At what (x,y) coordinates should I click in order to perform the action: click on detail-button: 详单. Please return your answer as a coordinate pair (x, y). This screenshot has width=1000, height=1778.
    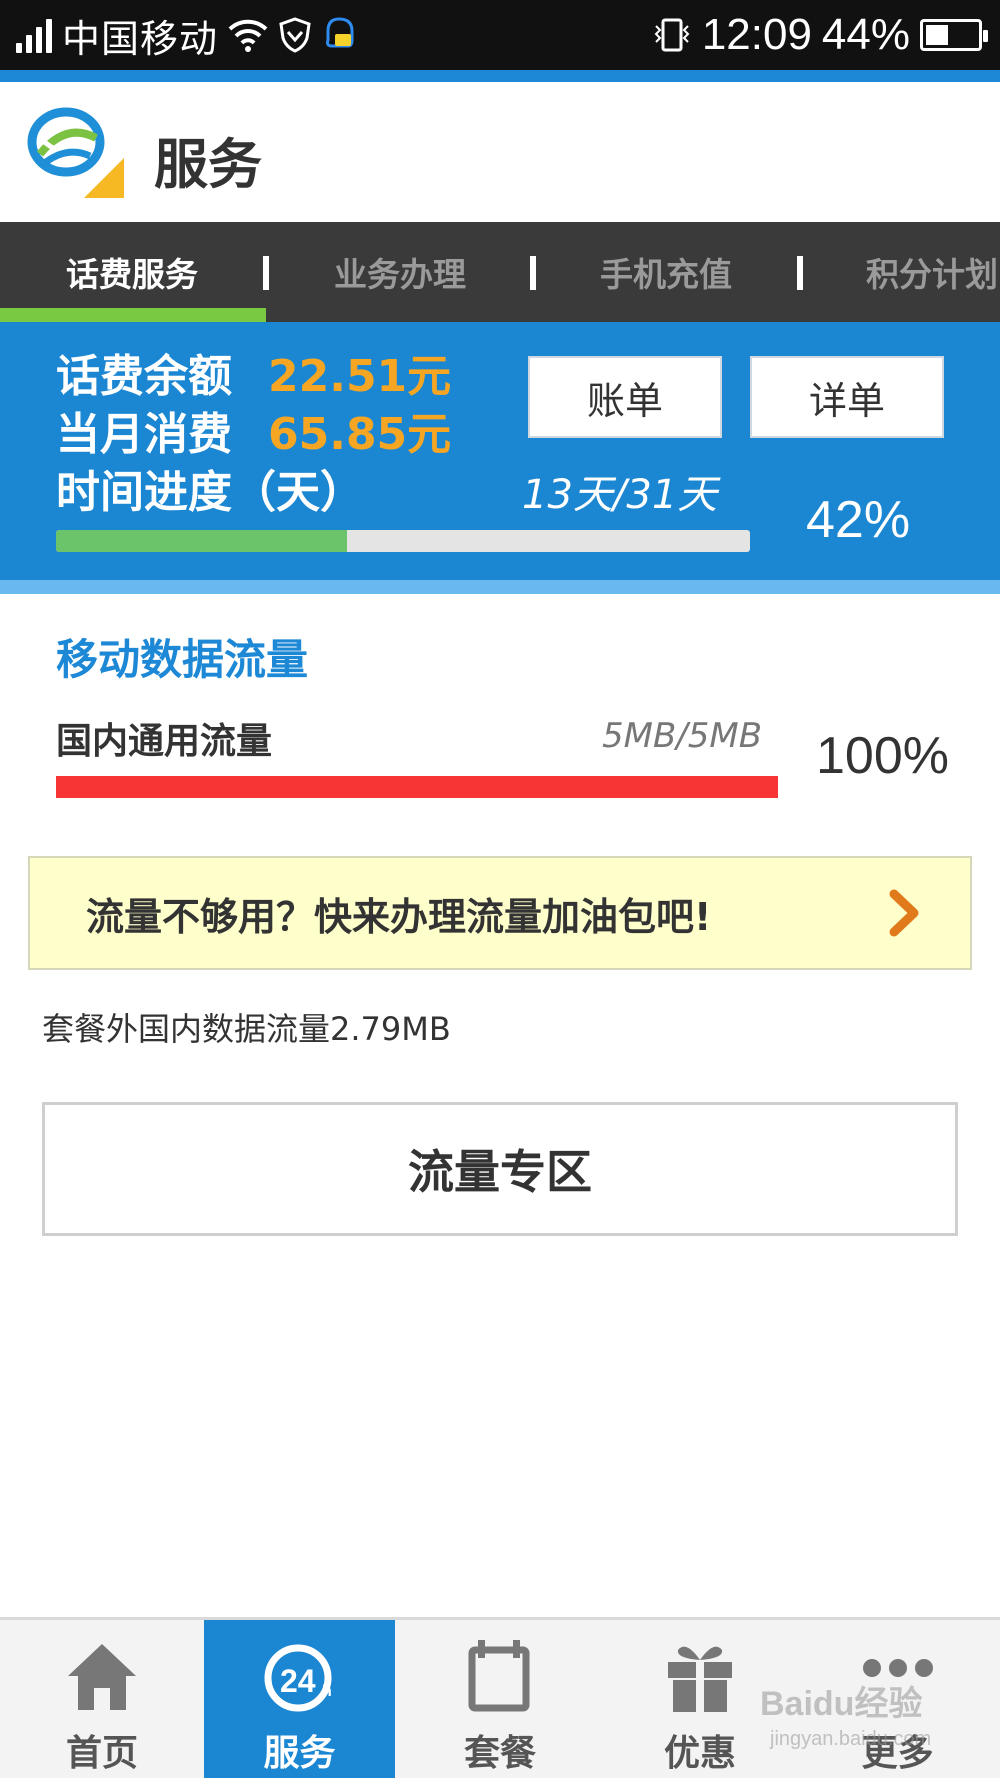
    Looking at the image, I should click on (847, 397).